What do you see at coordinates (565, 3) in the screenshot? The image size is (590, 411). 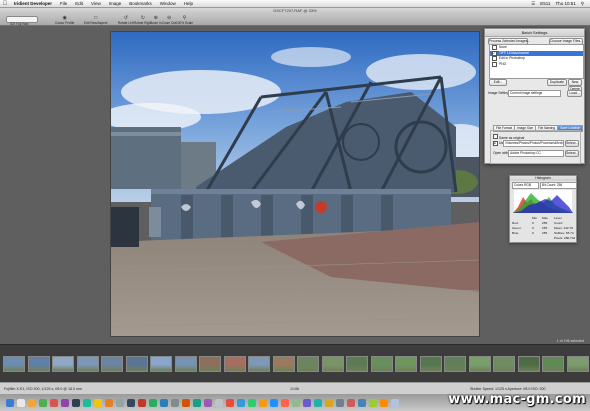 I see `clock: Thu 10:51` at bounding box center [565, 3].